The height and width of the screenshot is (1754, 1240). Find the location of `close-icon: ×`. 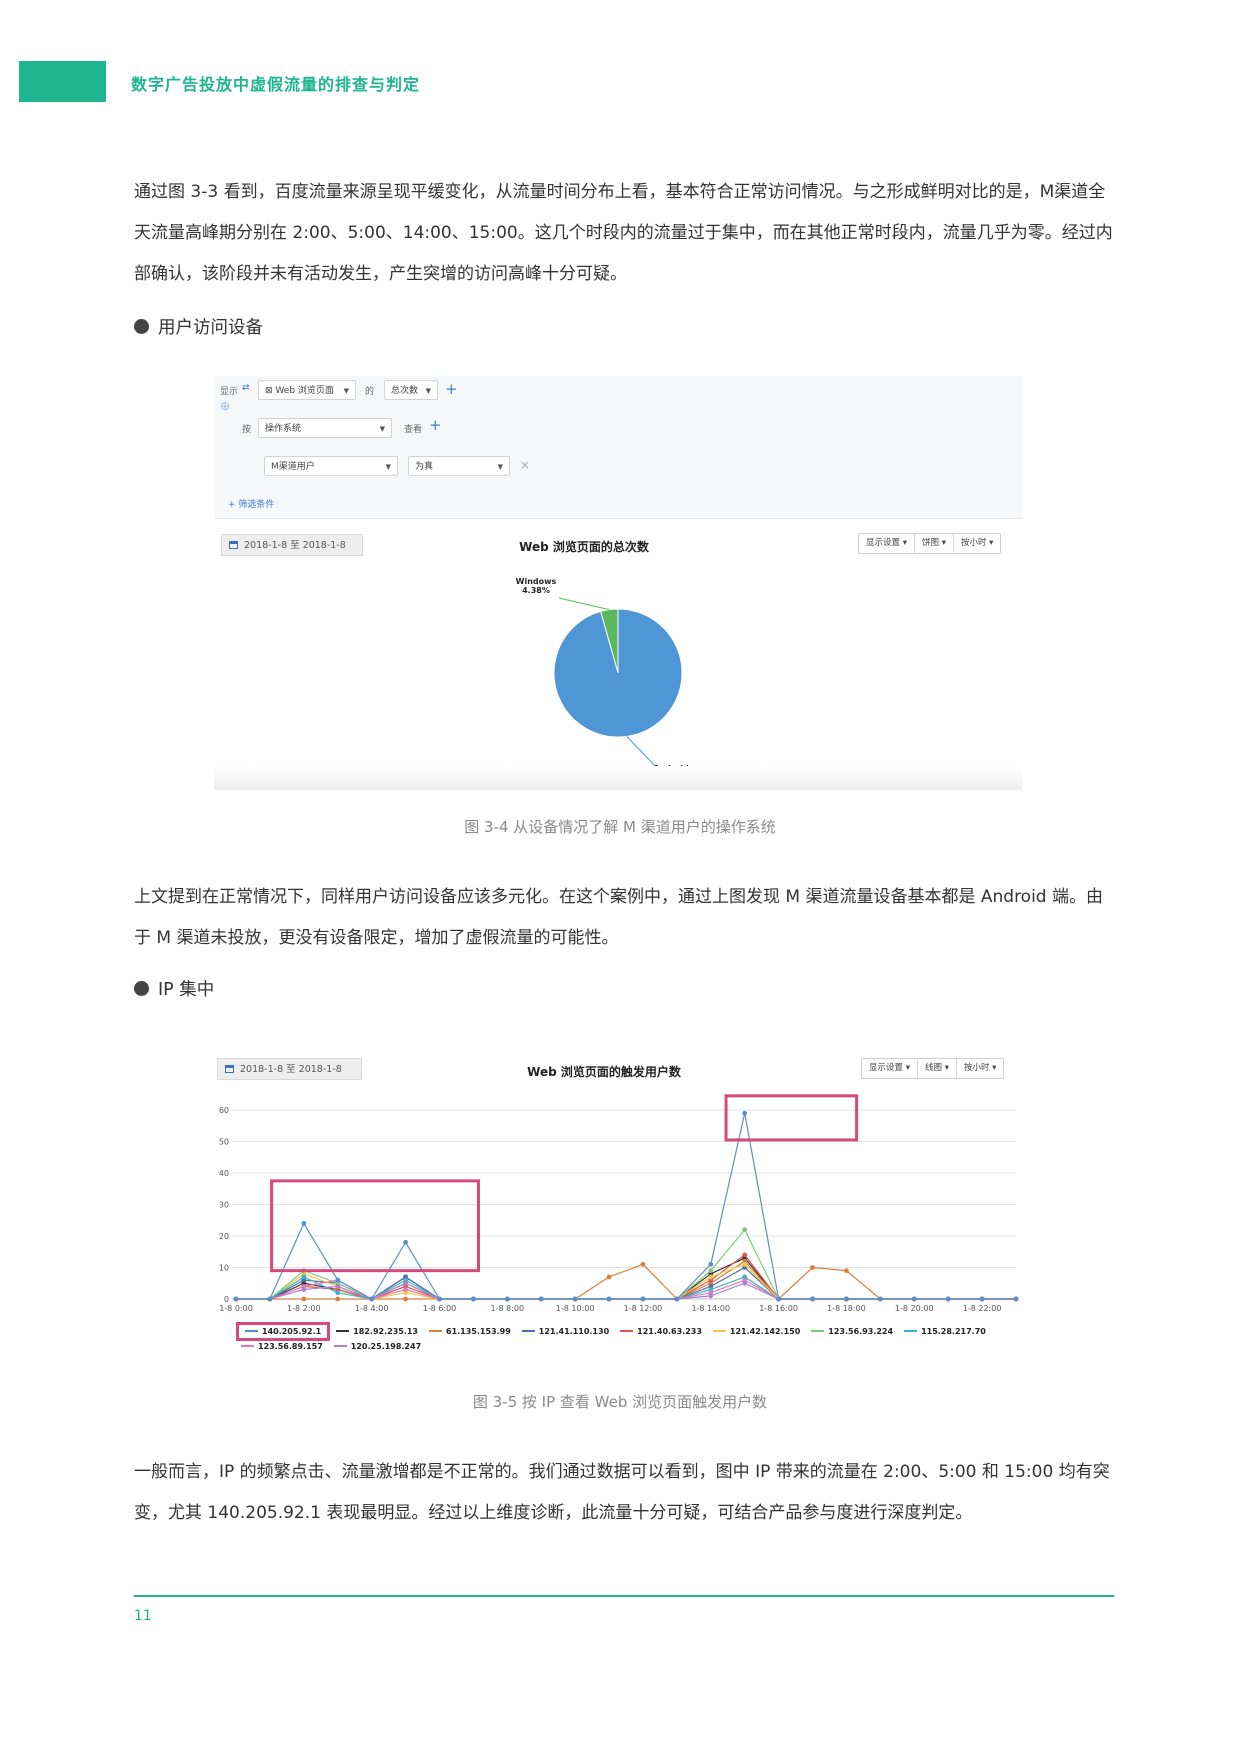

close-icon: × is located at coordinates (525, 465).